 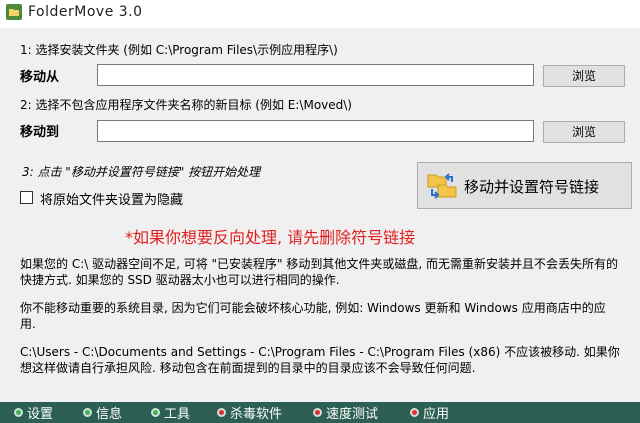 What do you see at coordinates (40, 77) in the screenshot?
I see `move-from-label: 移动从` at bounding box center [40, 77].